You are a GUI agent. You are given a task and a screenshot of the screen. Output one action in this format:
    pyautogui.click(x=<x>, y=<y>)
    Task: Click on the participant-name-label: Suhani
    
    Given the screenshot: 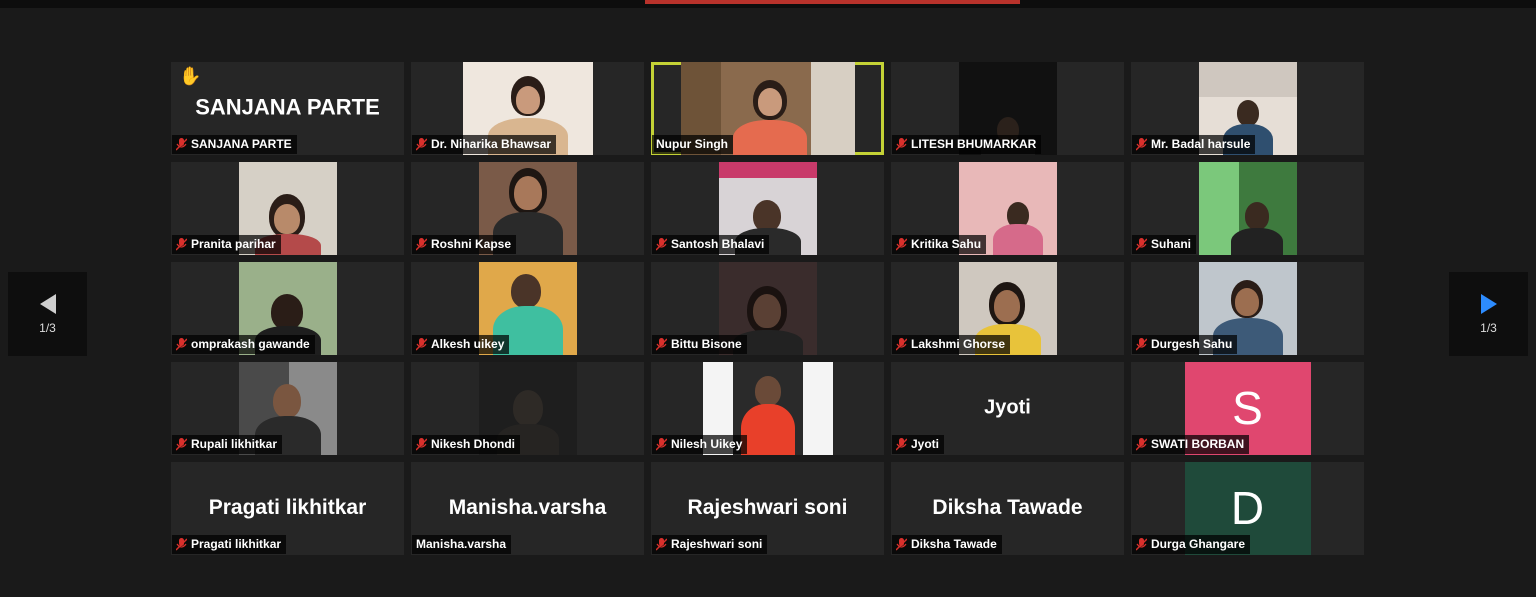 What is the action you would take?
    pyautogui.click(x=1164, y=244)
    